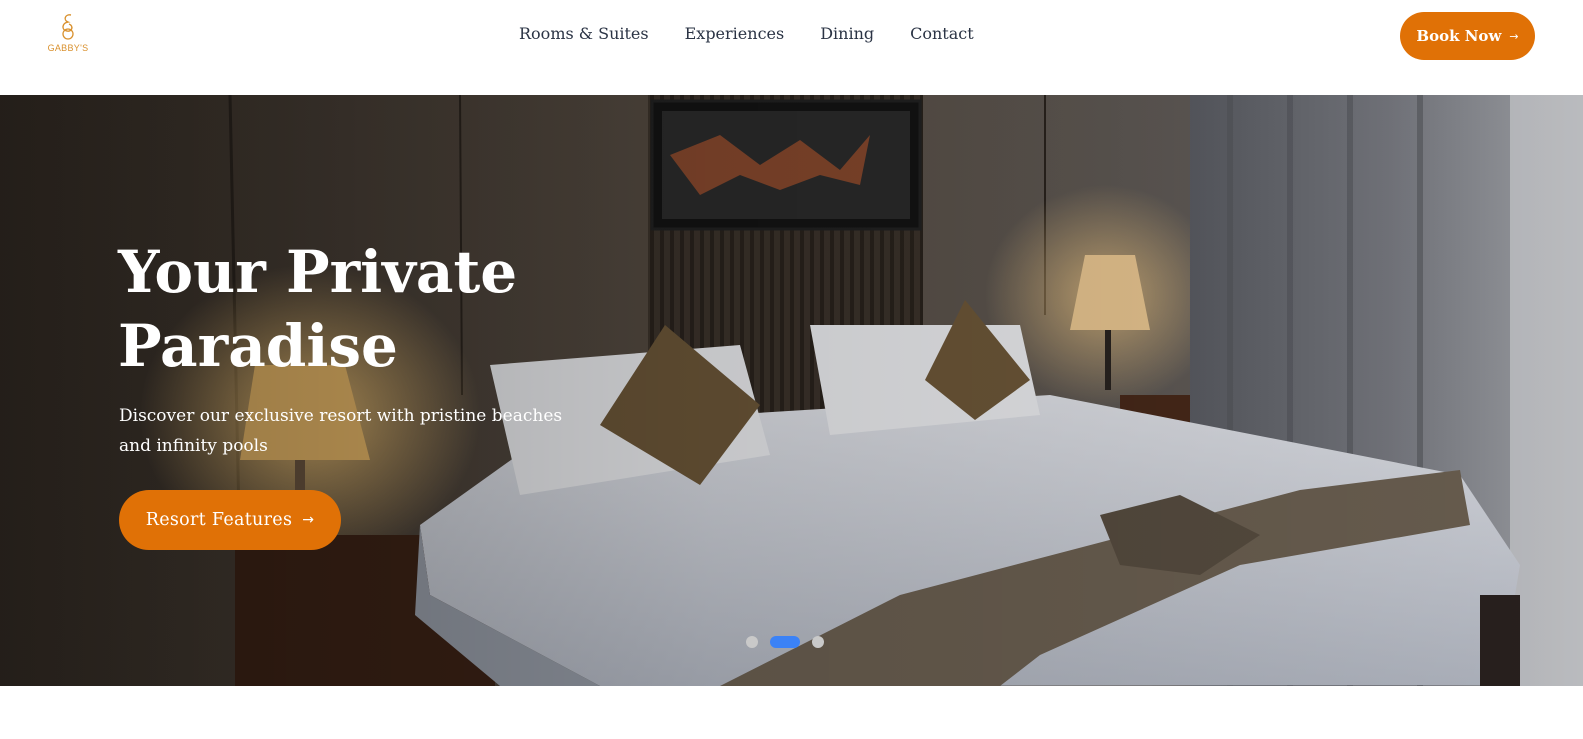 This screenshot has width=1583, height=739. I want to click on nav-item-dining: Dining, so click(847, 33).